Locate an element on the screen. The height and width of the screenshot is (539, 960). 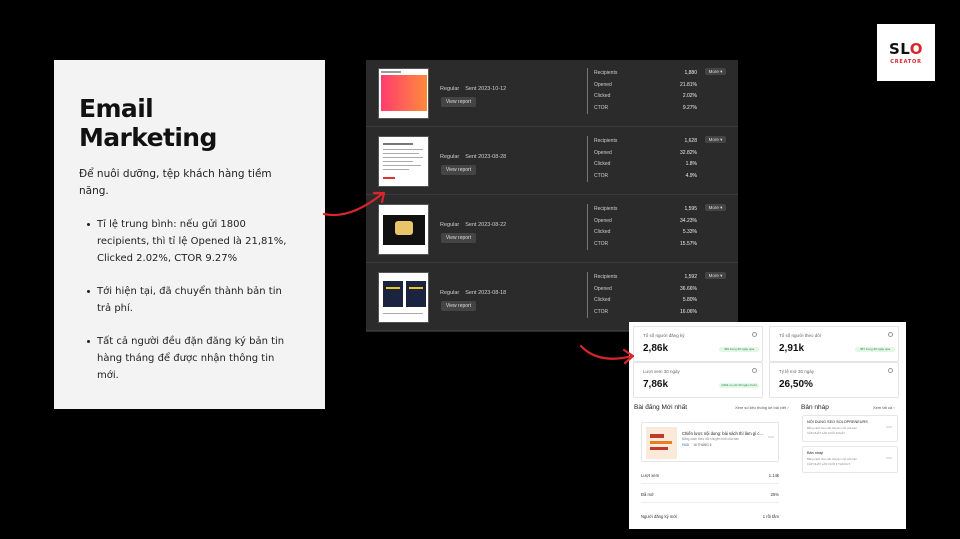
stat-recipients: Recipients 1,592 is located at coordinates (642, 278).